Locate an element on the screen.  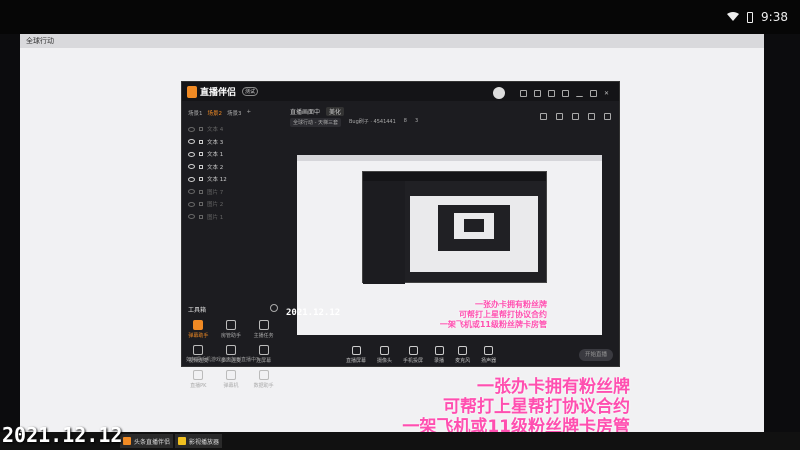
microphone-button: 麦克风 is located at coordinates (462, 355).